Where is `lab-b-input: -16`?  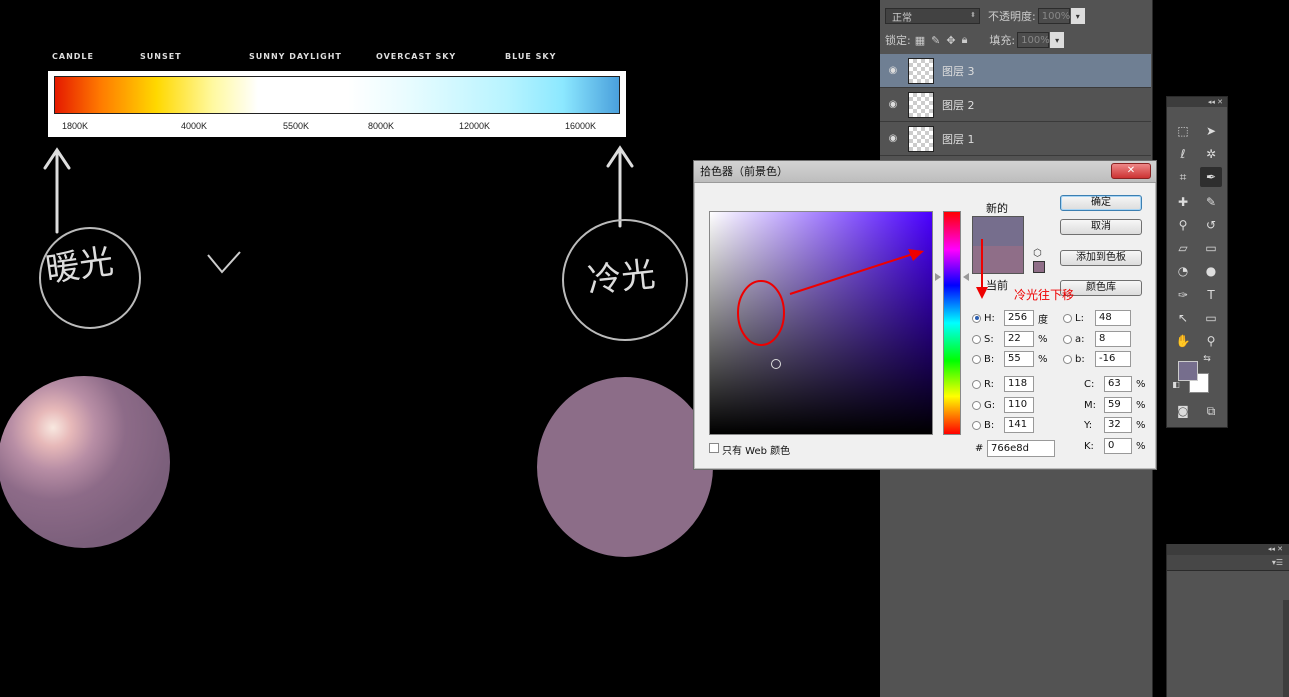 lab-b-input: -16 is located at coordinates (1113, 359).